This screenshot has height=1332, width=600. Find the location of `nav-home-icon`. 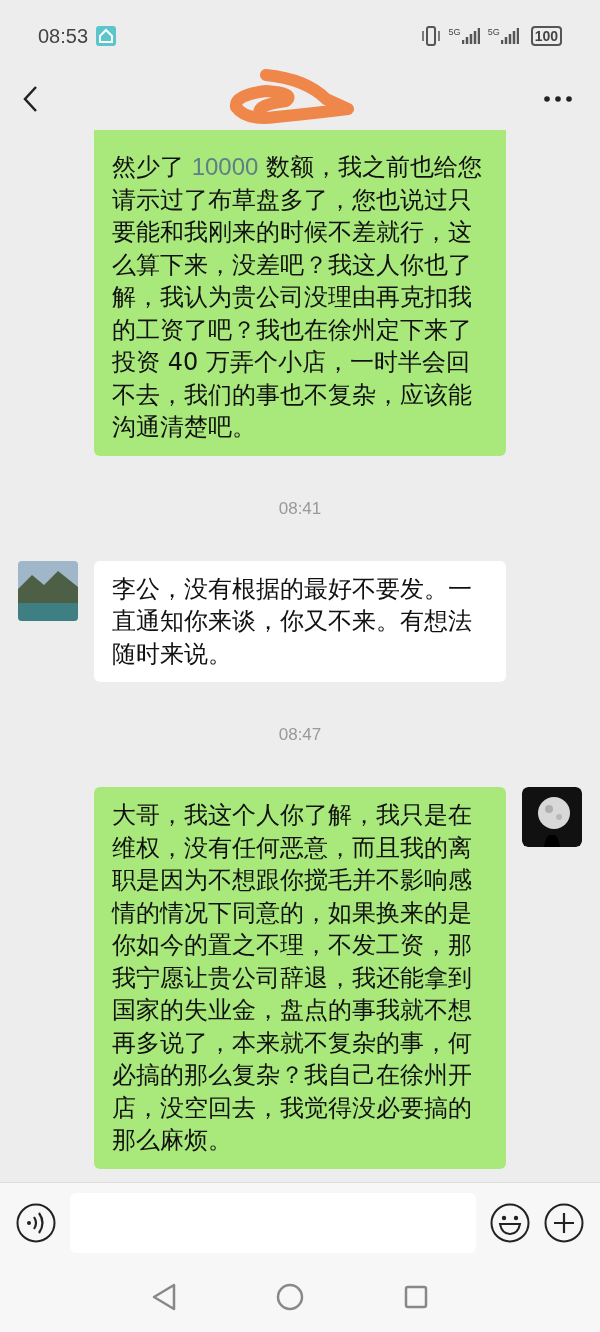

nav-home-icon is located at coordinates (290, 1297).